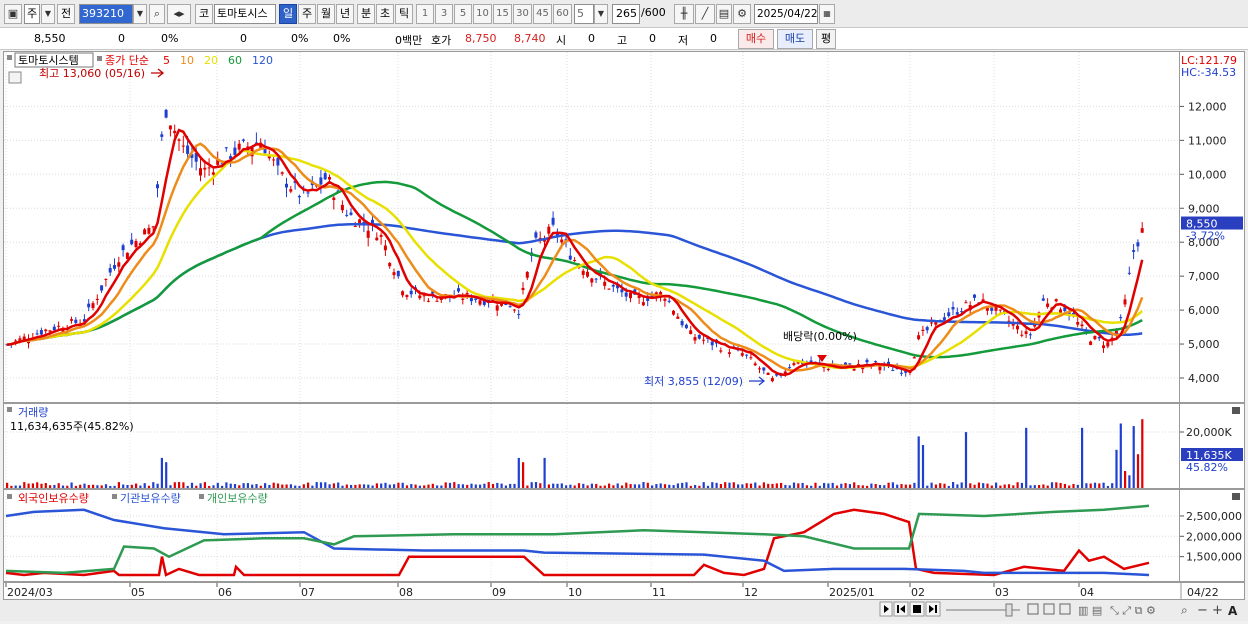 The image size is (1248, 624). I want to click on rewind-icon, so click(901, 609).